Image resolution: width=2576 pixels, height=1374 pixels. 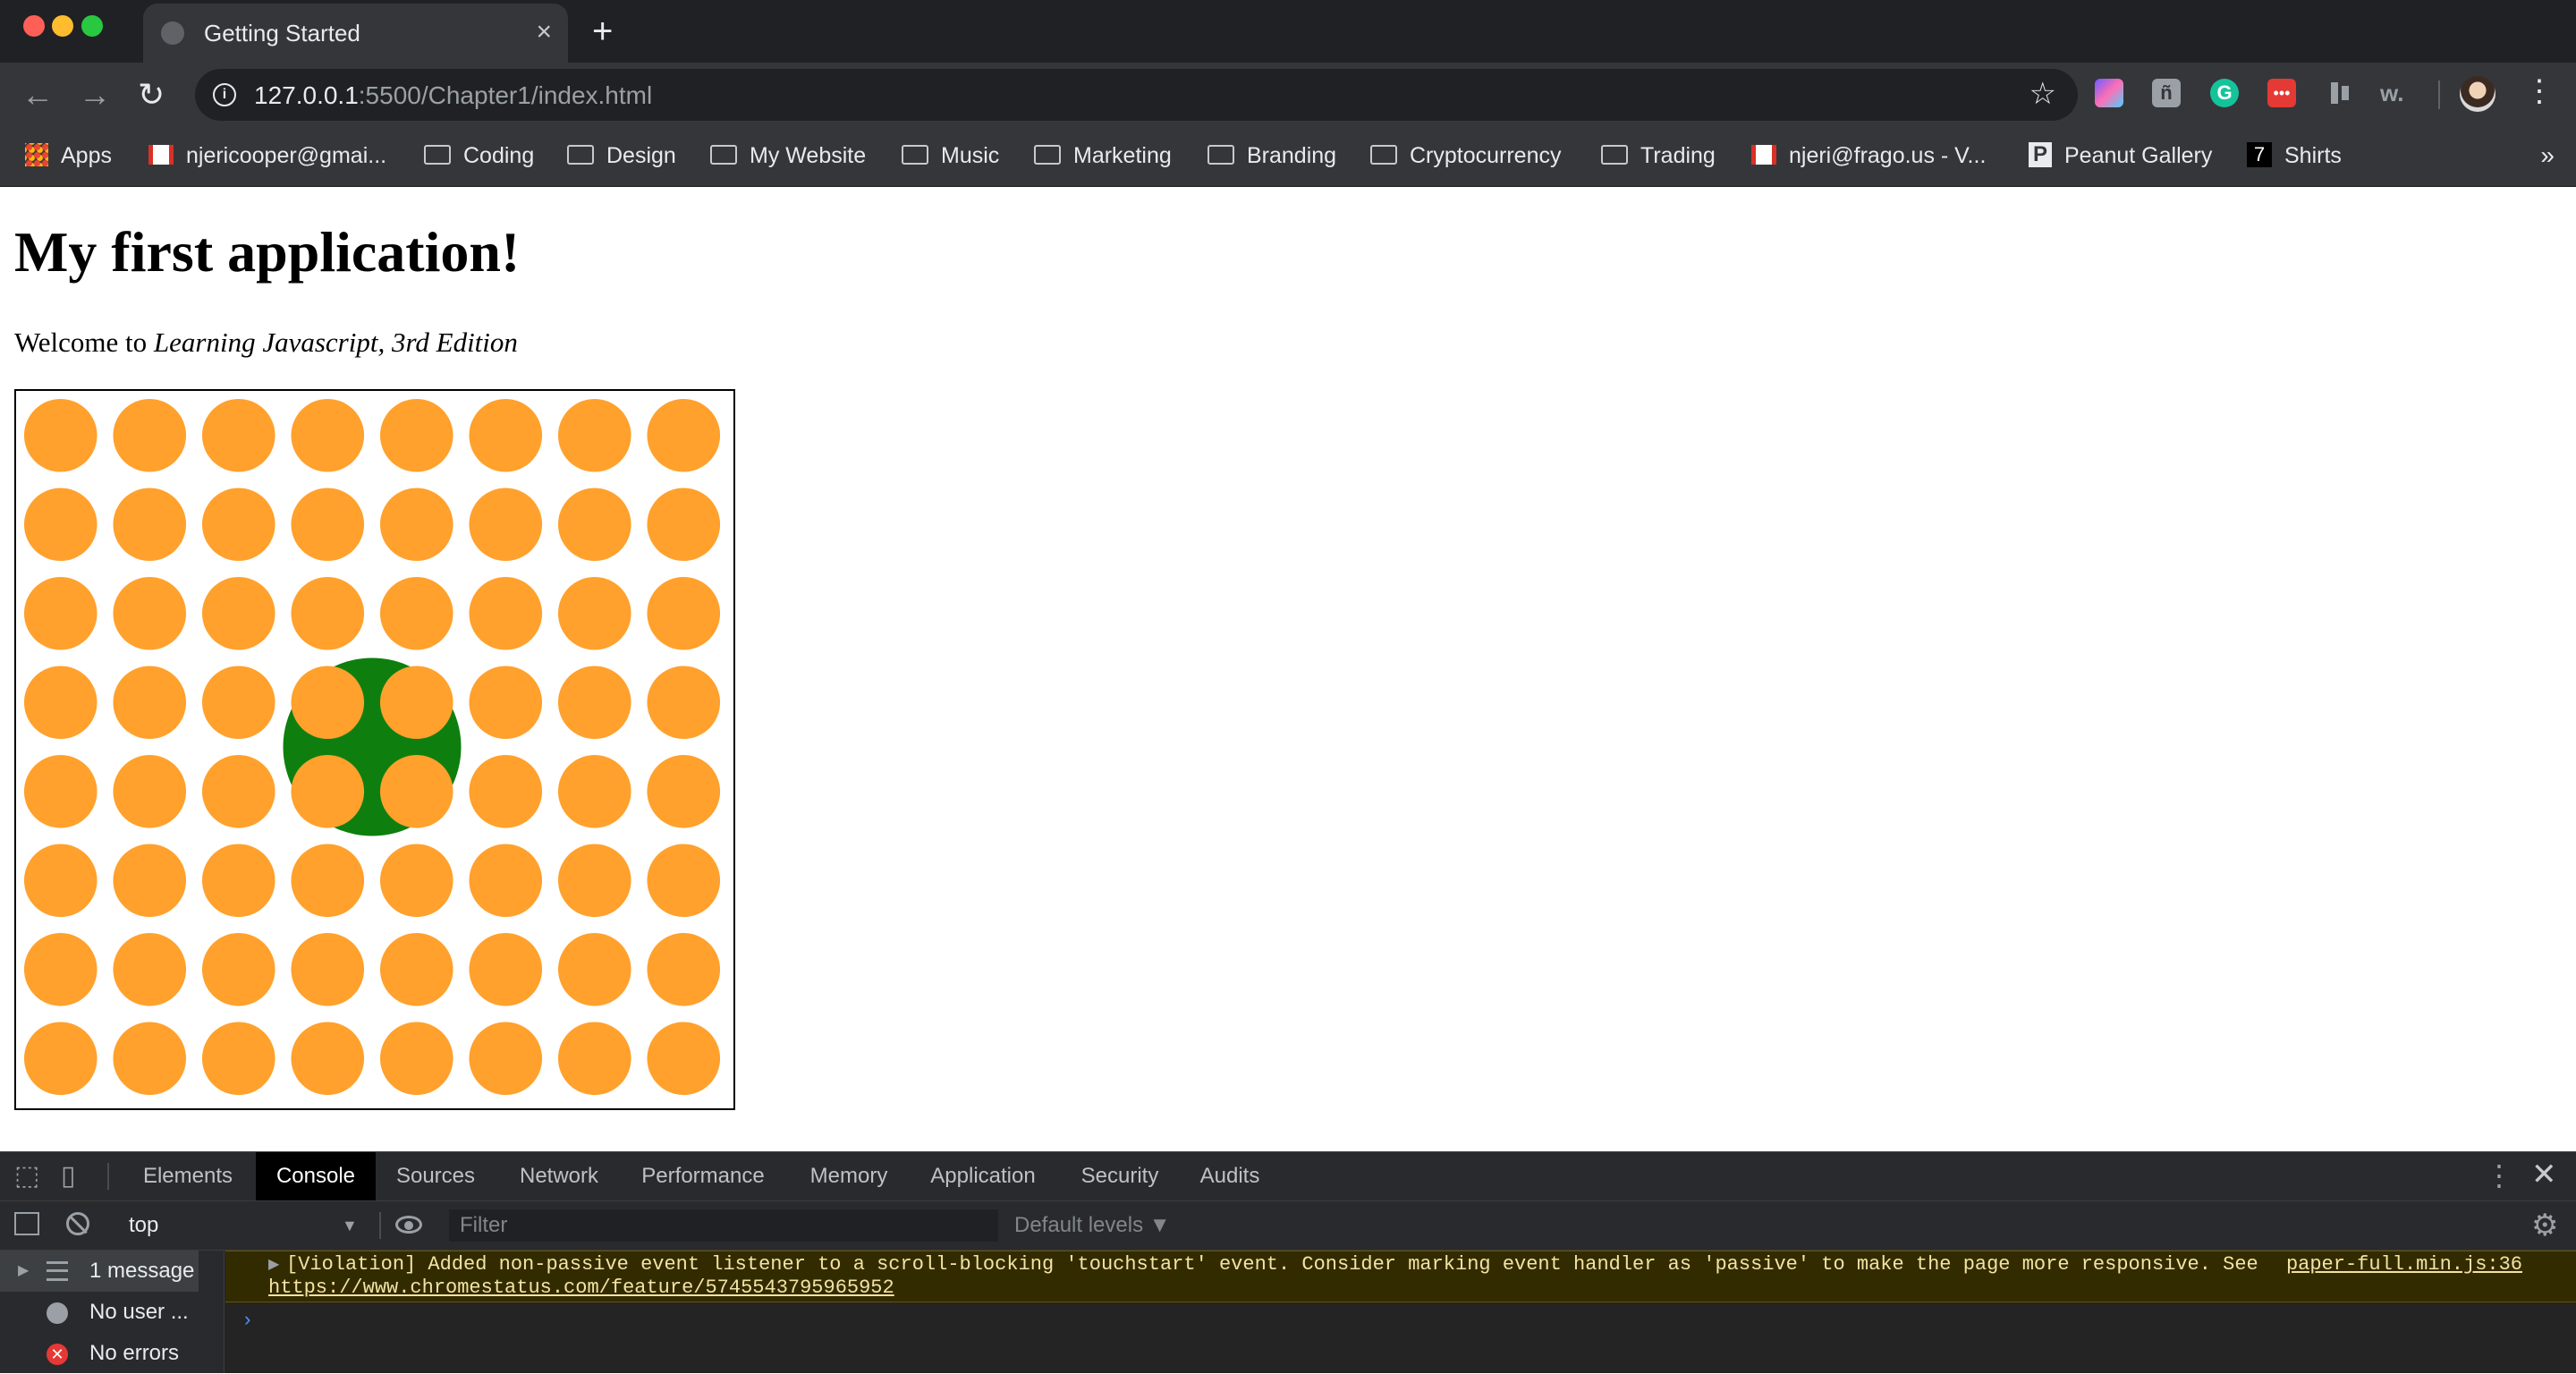 I want to click on tab-application: Application, so click(x=983, y=1176).